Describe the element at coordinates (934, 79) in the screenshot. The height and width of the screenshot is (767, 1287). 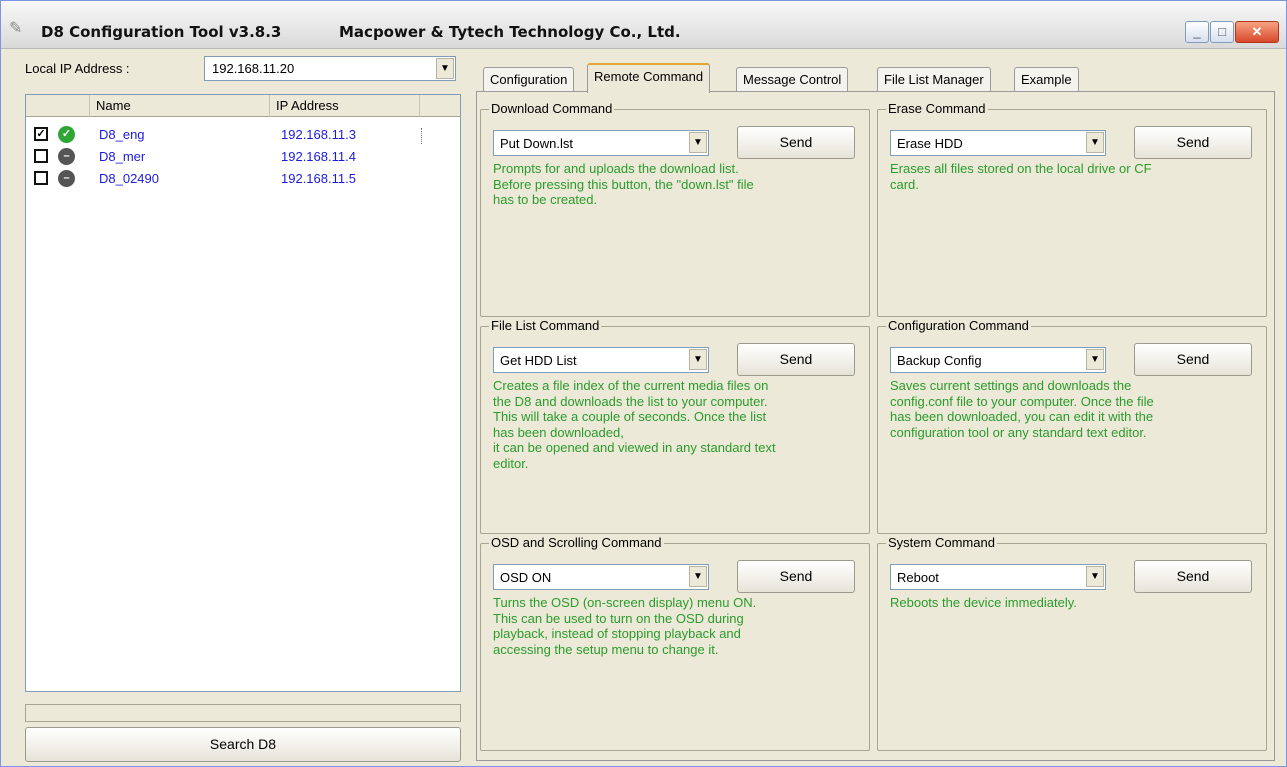
I see `tab-file-list-manager: File List Manager` at that location.